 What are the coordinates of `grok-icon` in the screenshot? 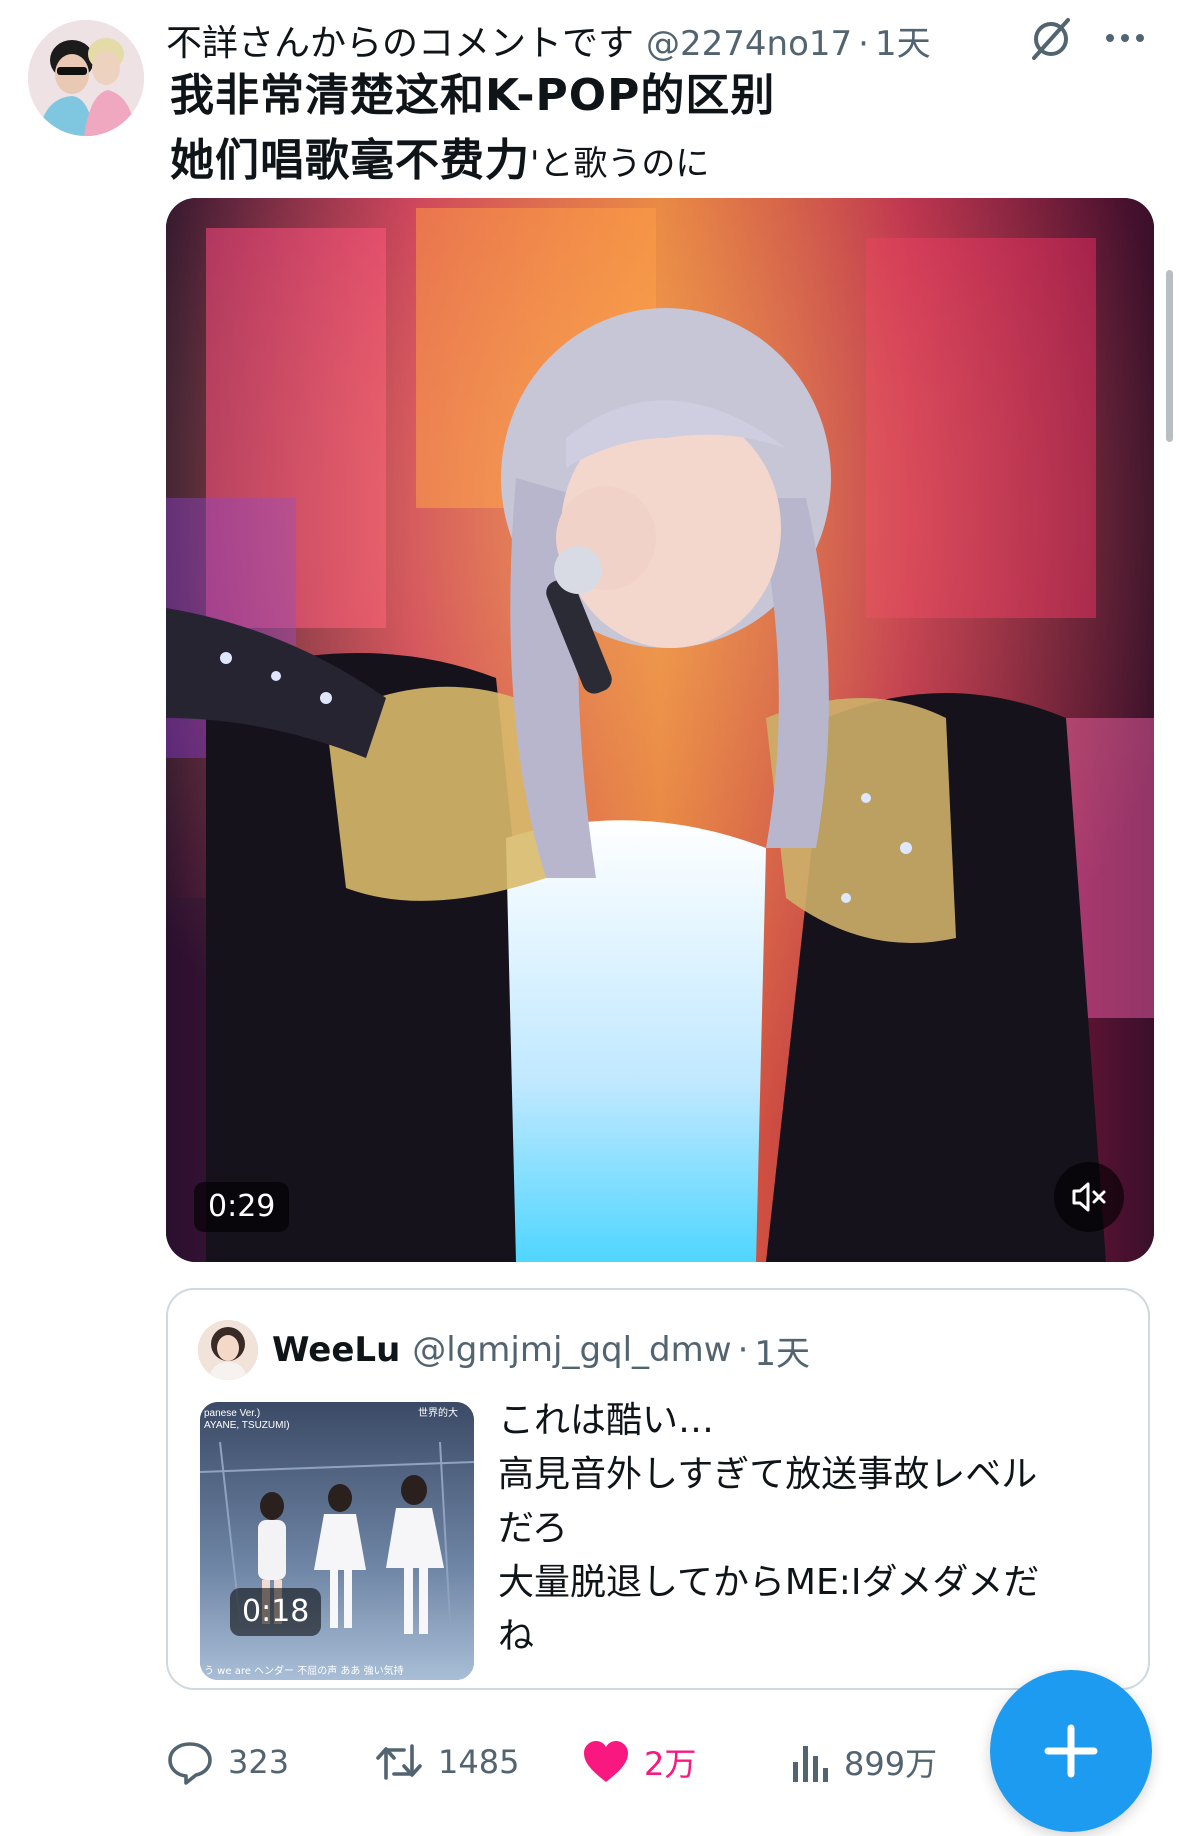 It's located at (1051, 39).